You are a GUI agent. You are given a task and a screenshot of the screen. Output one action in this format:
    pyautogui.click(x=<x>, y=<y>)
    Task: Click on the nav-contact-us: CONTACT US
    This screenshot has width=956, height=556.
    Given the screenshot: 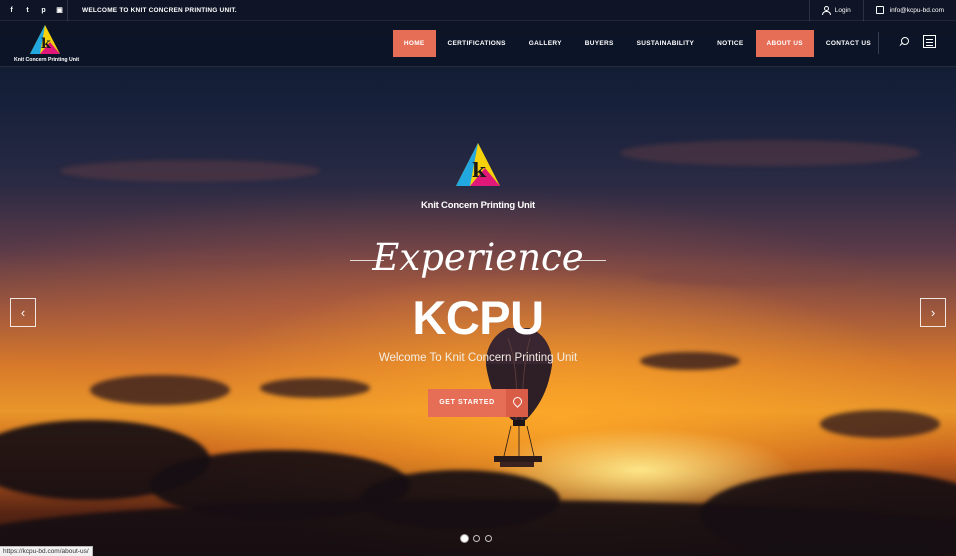 What is the action you would take?
    pyautogui.click(x=848, y=43)
    